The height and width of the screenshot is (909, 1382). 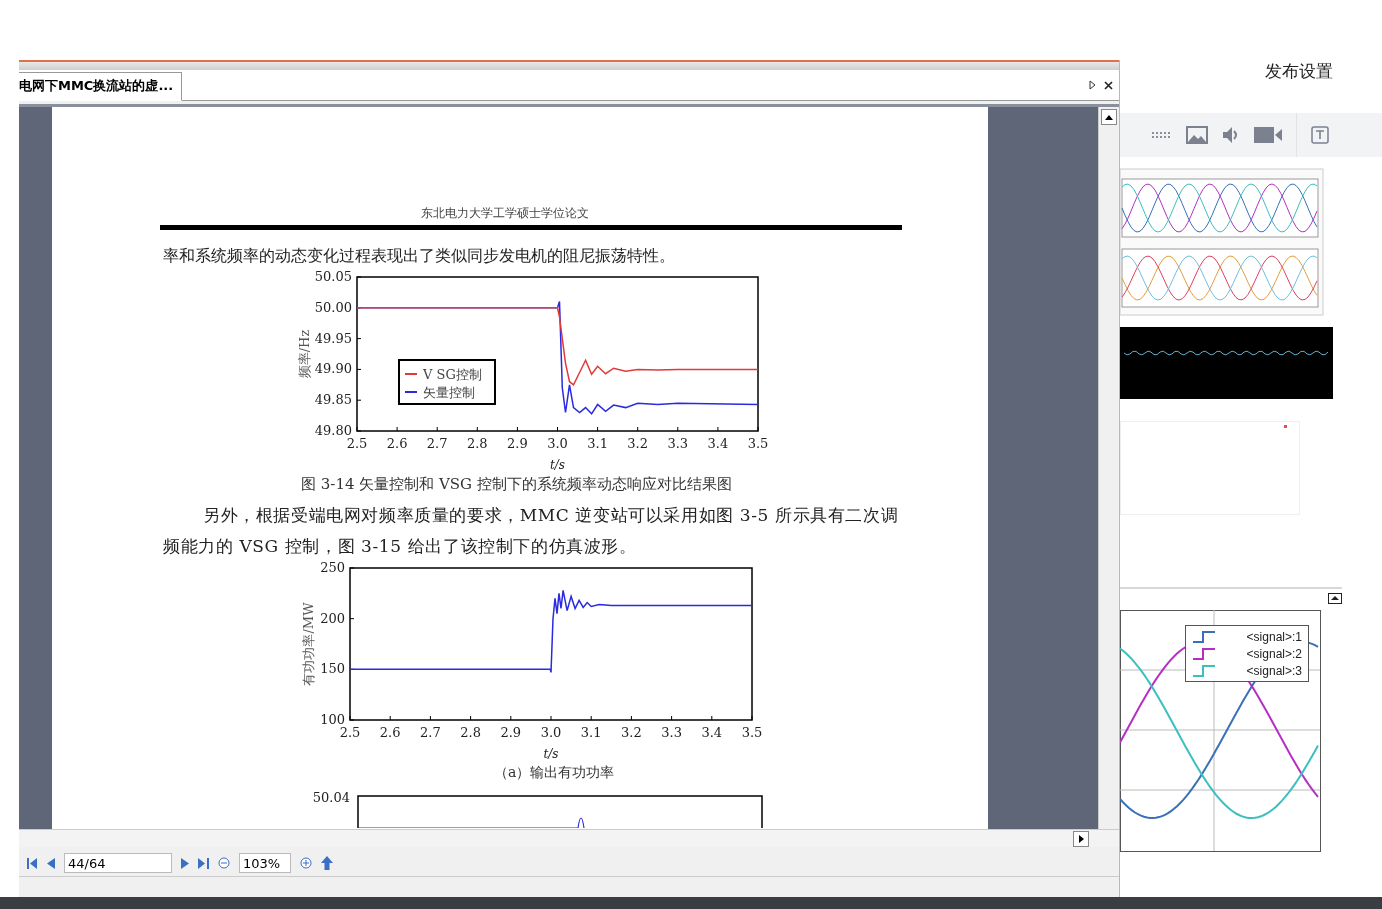 I want to click on legend-label: <signal>:2, so click(x=1274, y=653).